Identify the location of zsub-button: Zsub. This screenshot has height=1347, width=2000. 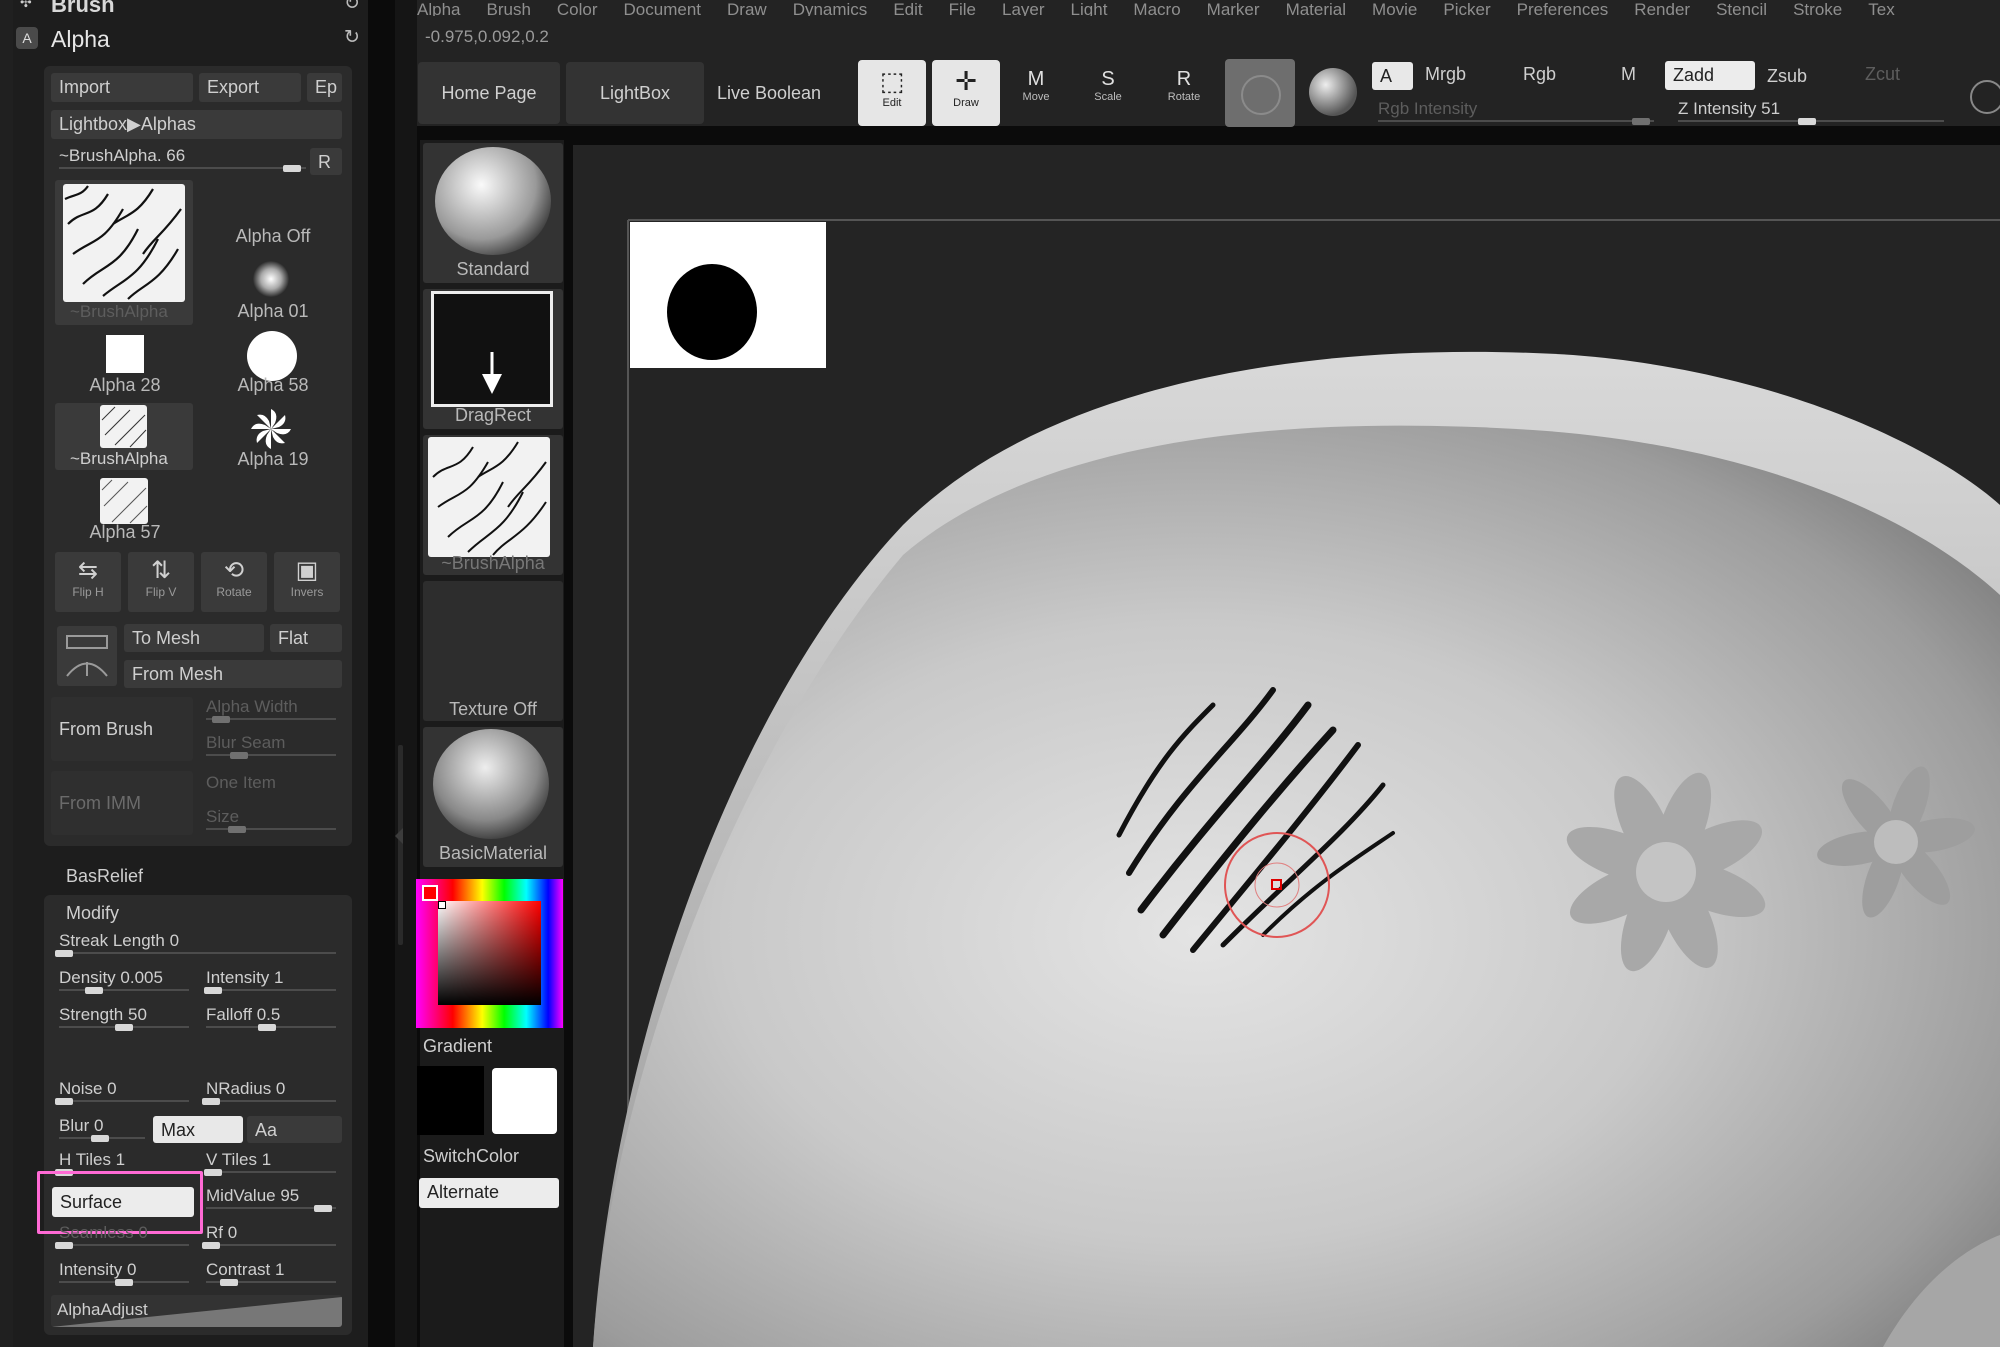
(1787, 76).